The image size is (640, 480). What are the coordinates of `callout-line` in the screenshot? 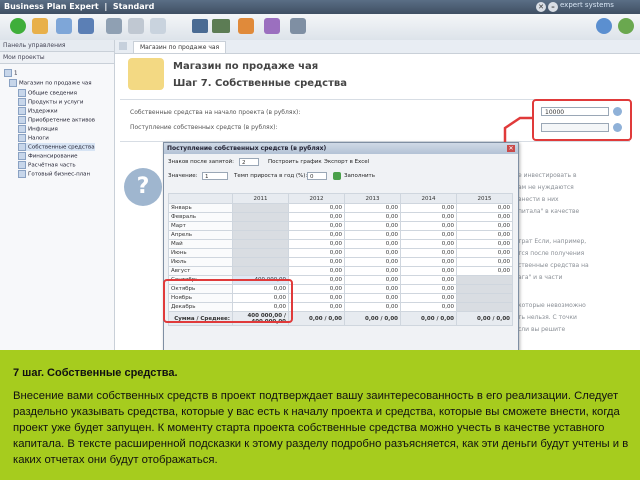 It's located at (517, 129).